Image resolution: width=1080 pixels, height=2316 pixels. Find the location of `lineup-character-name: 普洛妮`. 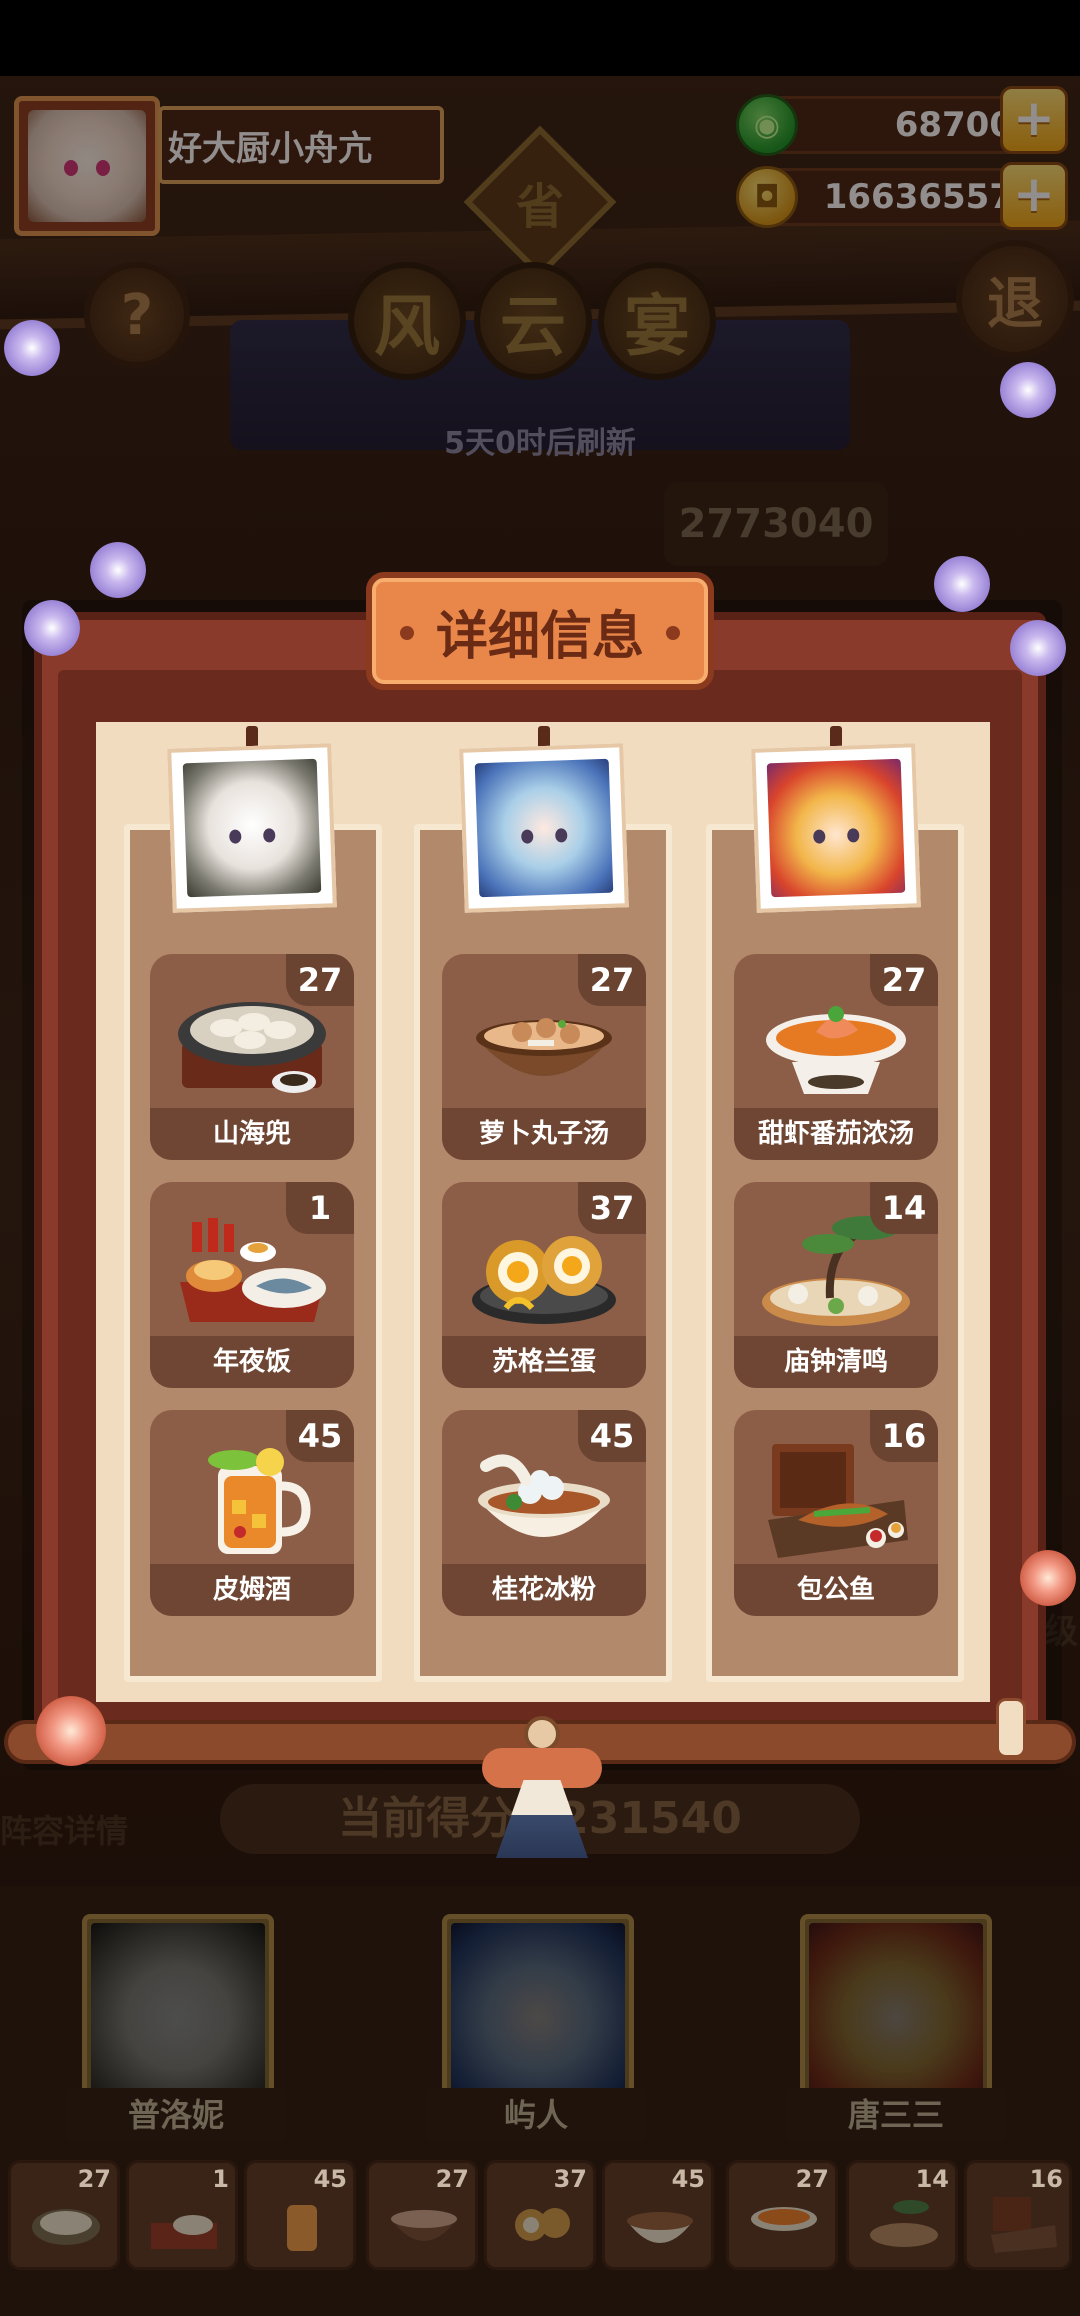

lineup-character-name: 普洛妮 is located at coordinates (176, 2115).